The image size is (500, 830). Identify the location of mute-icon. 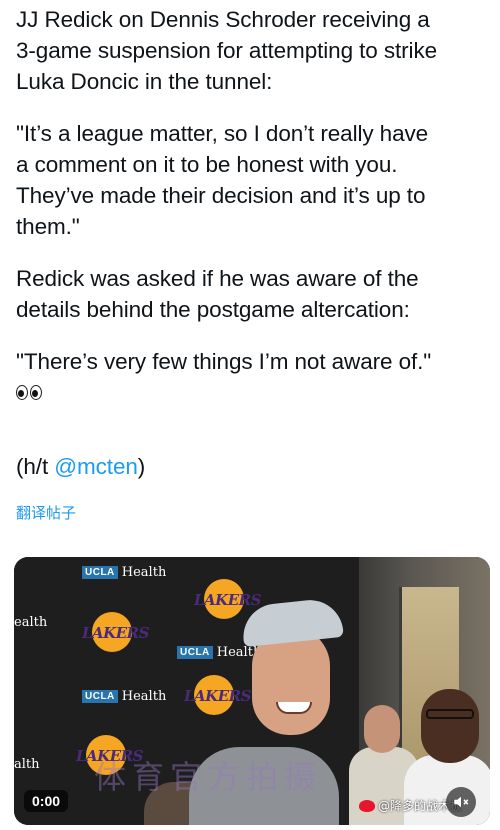
(461, 802).